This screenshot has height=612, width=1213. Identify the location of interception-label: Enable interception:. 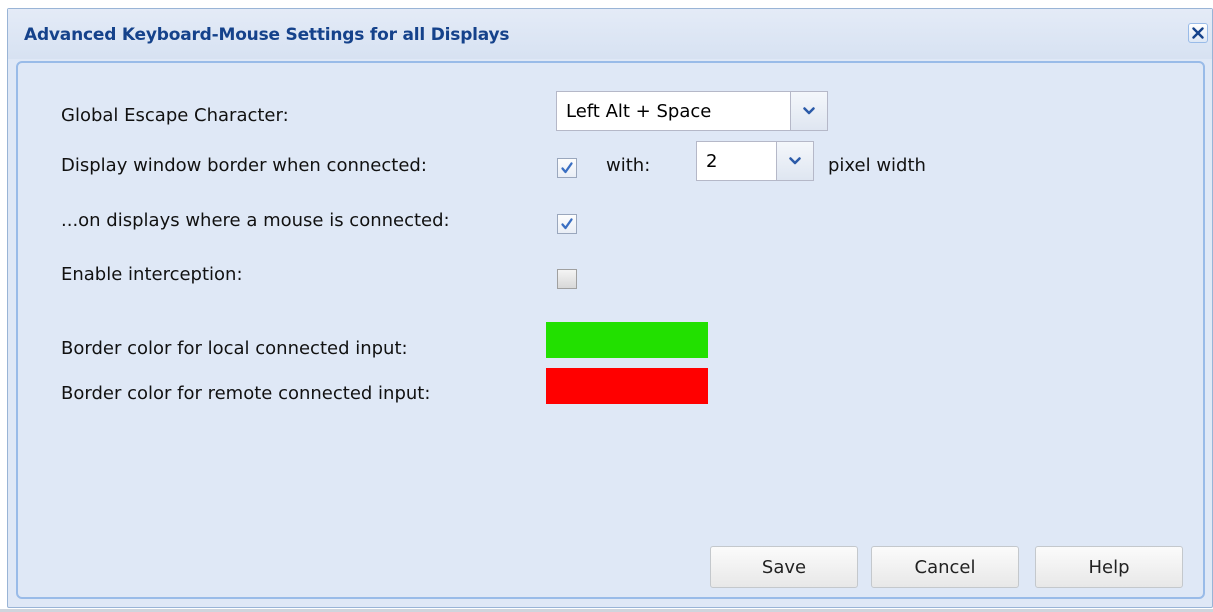
(152, 274).